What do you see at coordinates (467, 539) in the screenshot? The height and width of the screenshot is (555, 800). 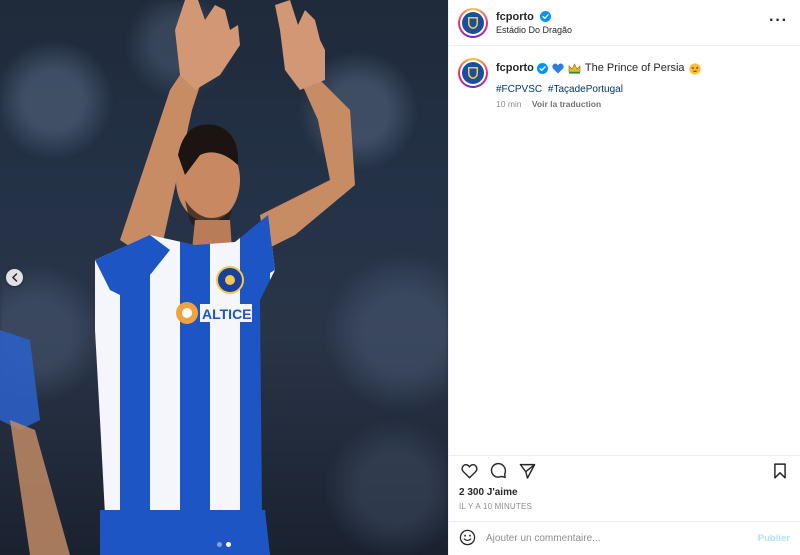 I see `emoji-picker-icon` at bounding box center [467, 539].